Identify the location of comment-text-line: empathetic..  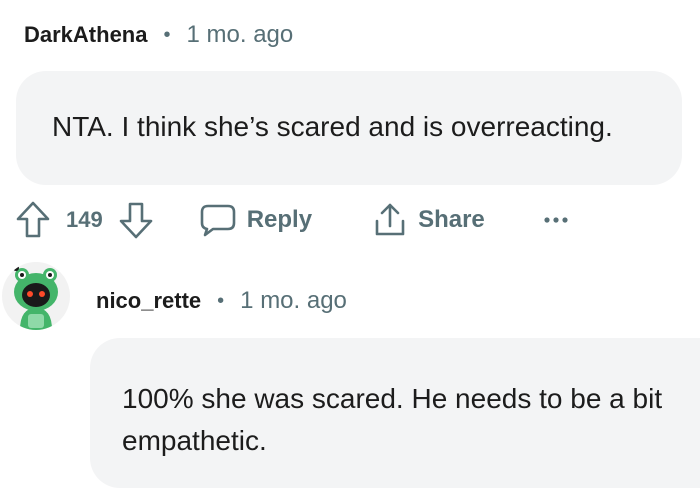
(194, 440).